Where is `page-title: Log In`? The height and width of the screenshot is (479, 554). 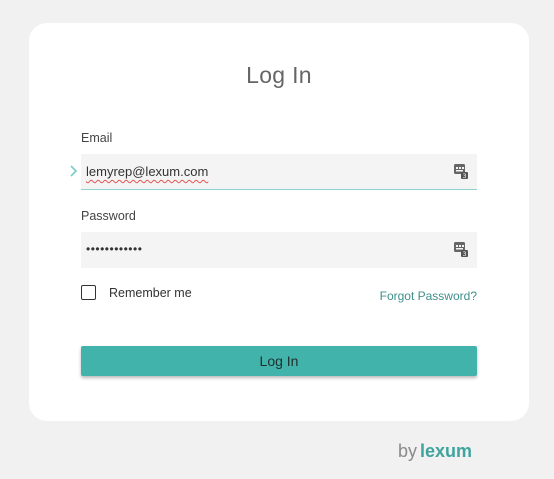
page-title: Log In is located at coordinates (279, 75).